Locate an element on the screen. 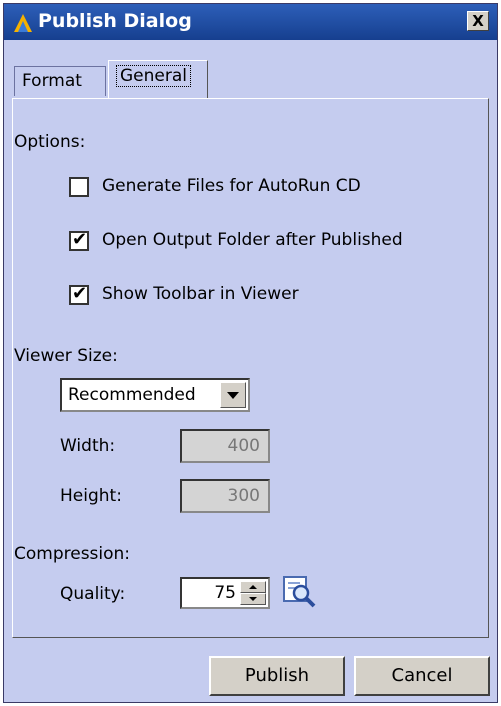 The image size is (501, 706). app-icon is located at coordinates (23, 23).